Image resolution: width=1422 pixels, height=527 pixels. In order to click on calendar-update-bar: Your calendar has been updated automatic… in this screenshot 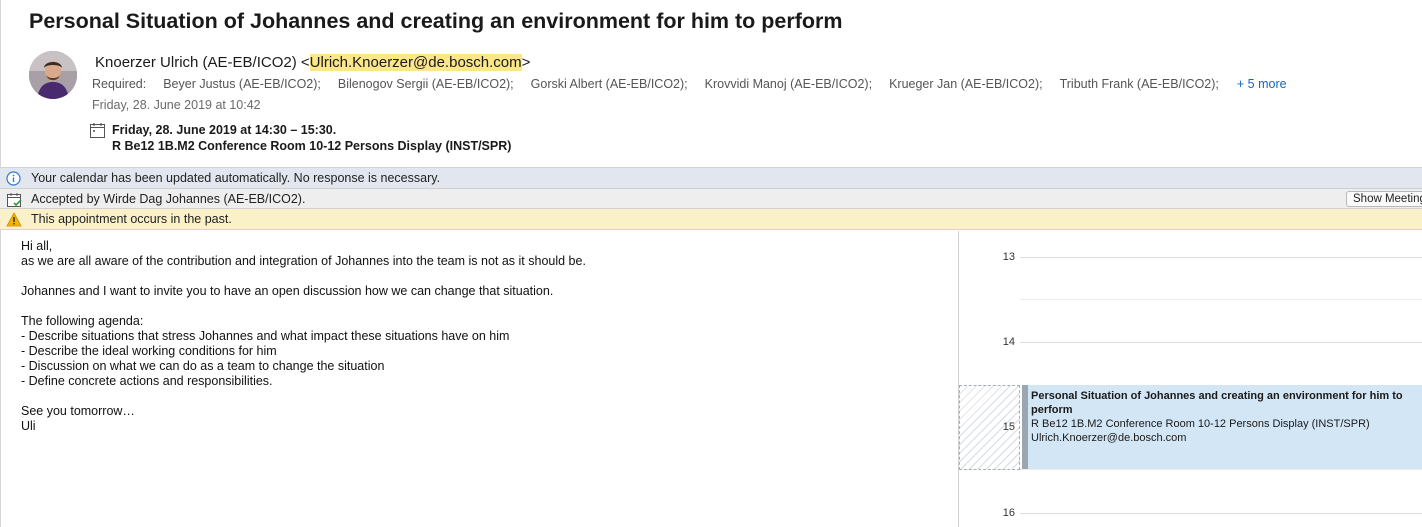, I will do `click(711, 177)`.